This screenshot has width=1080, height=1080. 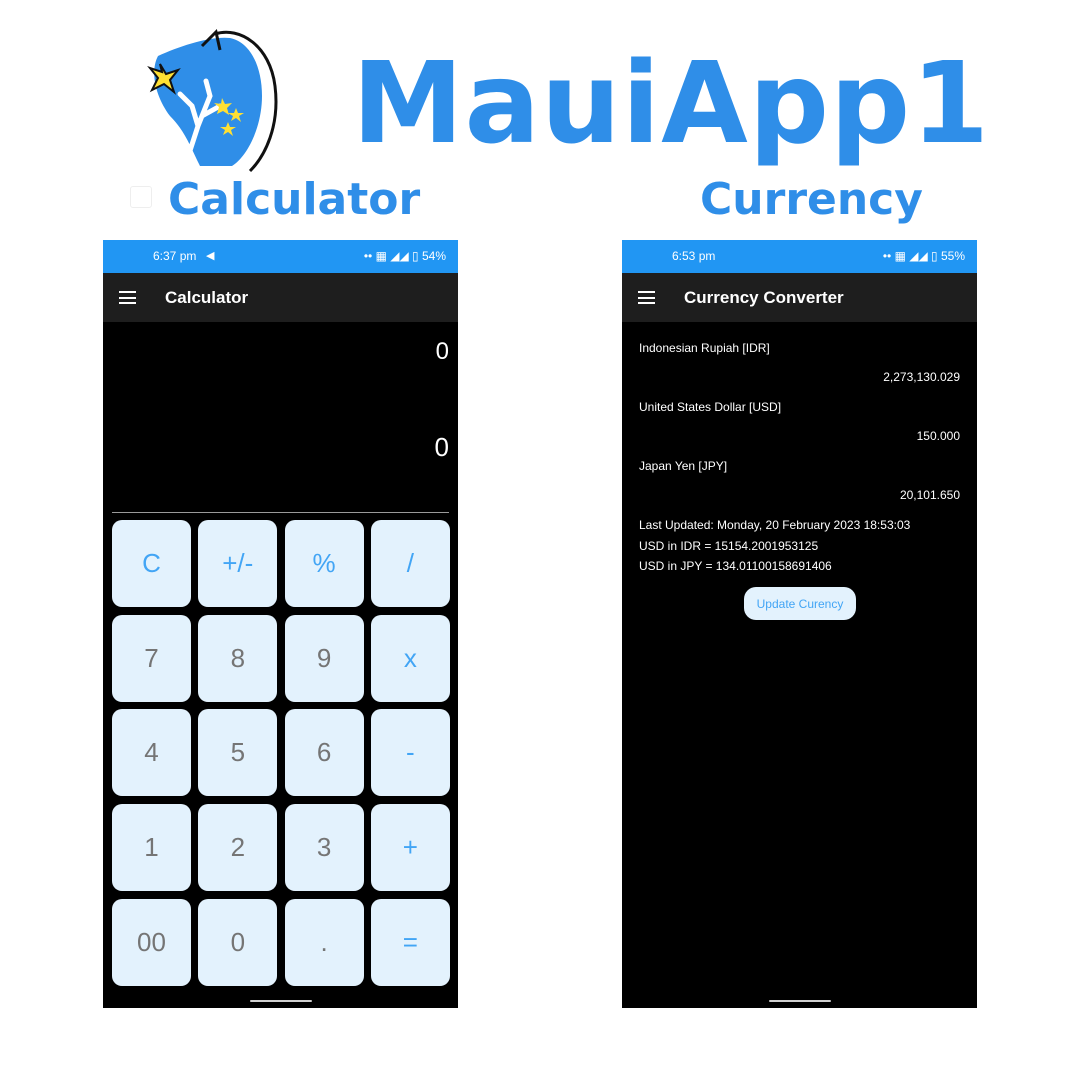 What do you see at coordinates (921, 377) in the screenshot?
I see `idr-value: 2,273,130.029` at bounding box center [921, 377].